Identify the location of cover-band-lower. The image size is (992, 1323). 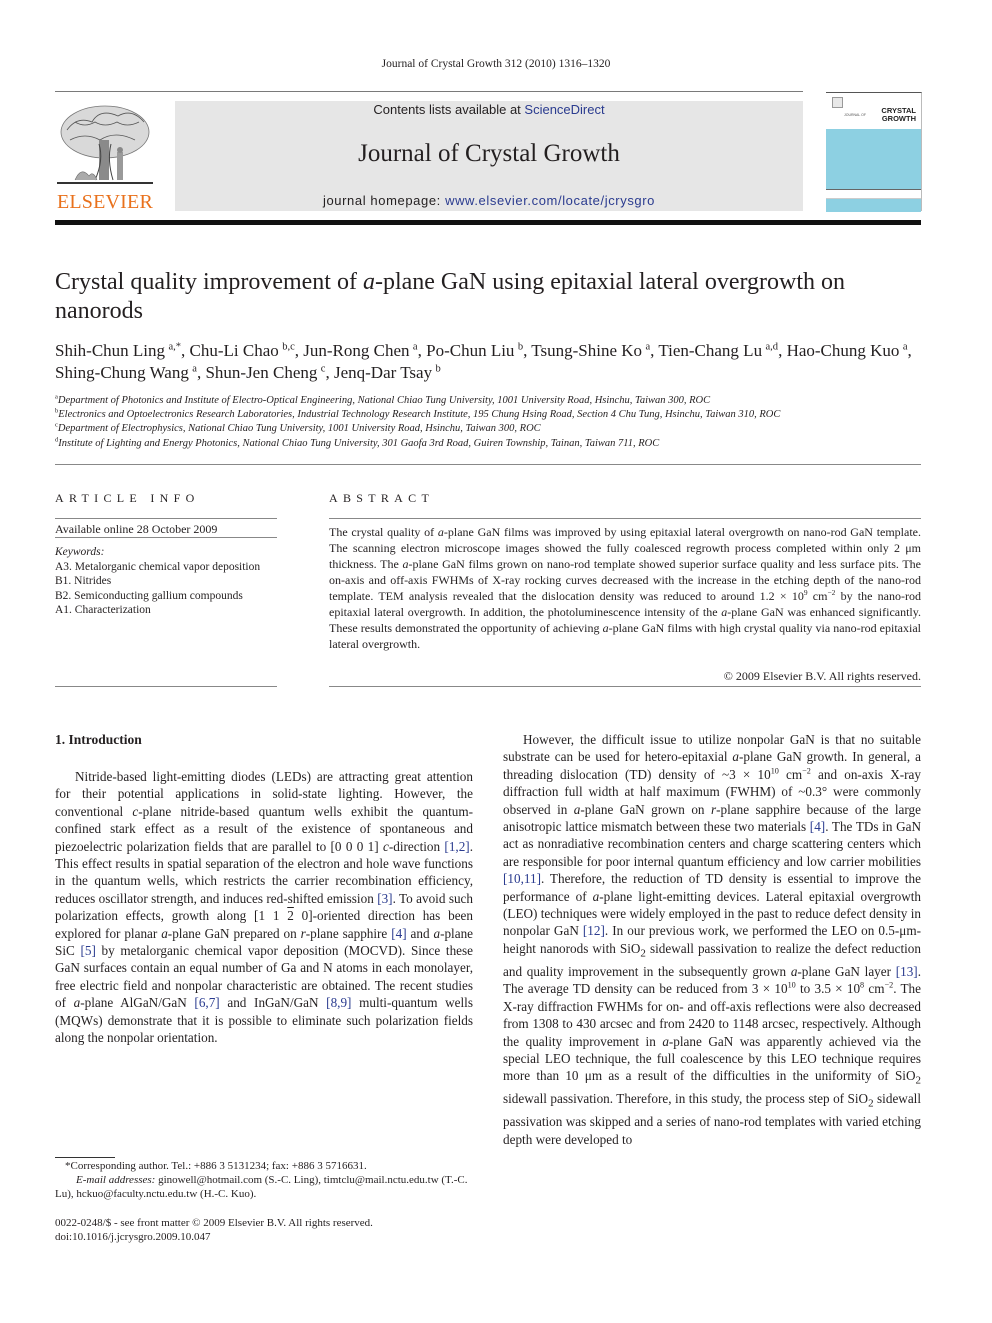
(873, 205).